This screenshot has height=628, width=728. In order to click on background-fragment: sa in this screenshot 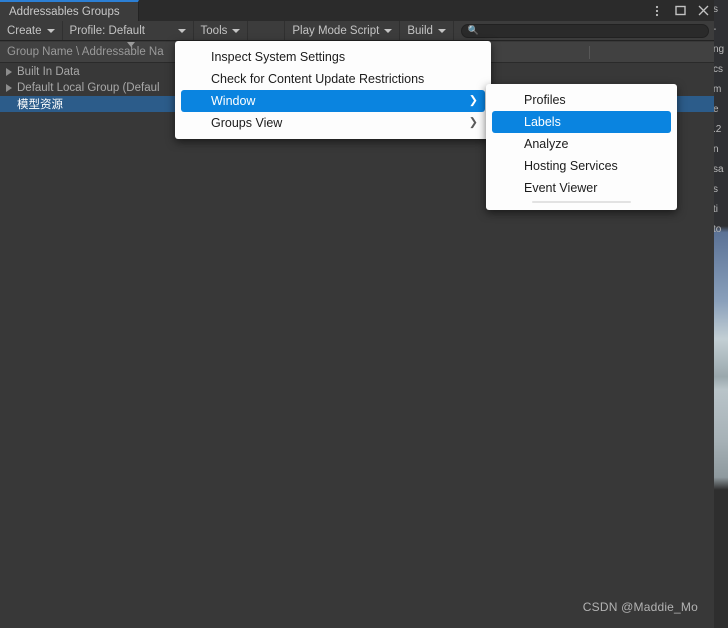, I will do `click(718, 169)`.